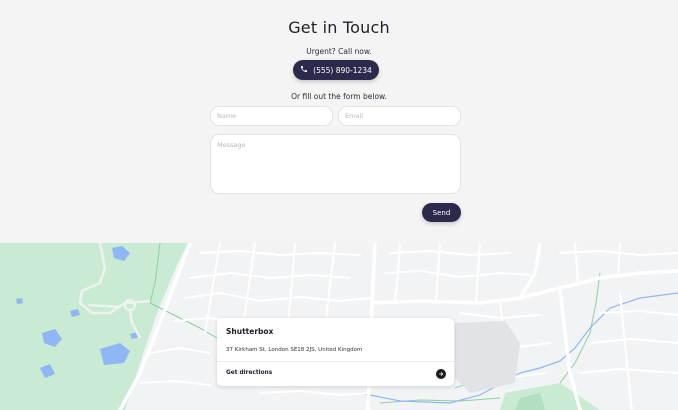  I want to click on call-button: (555) 890-1234, so click(336, 70).